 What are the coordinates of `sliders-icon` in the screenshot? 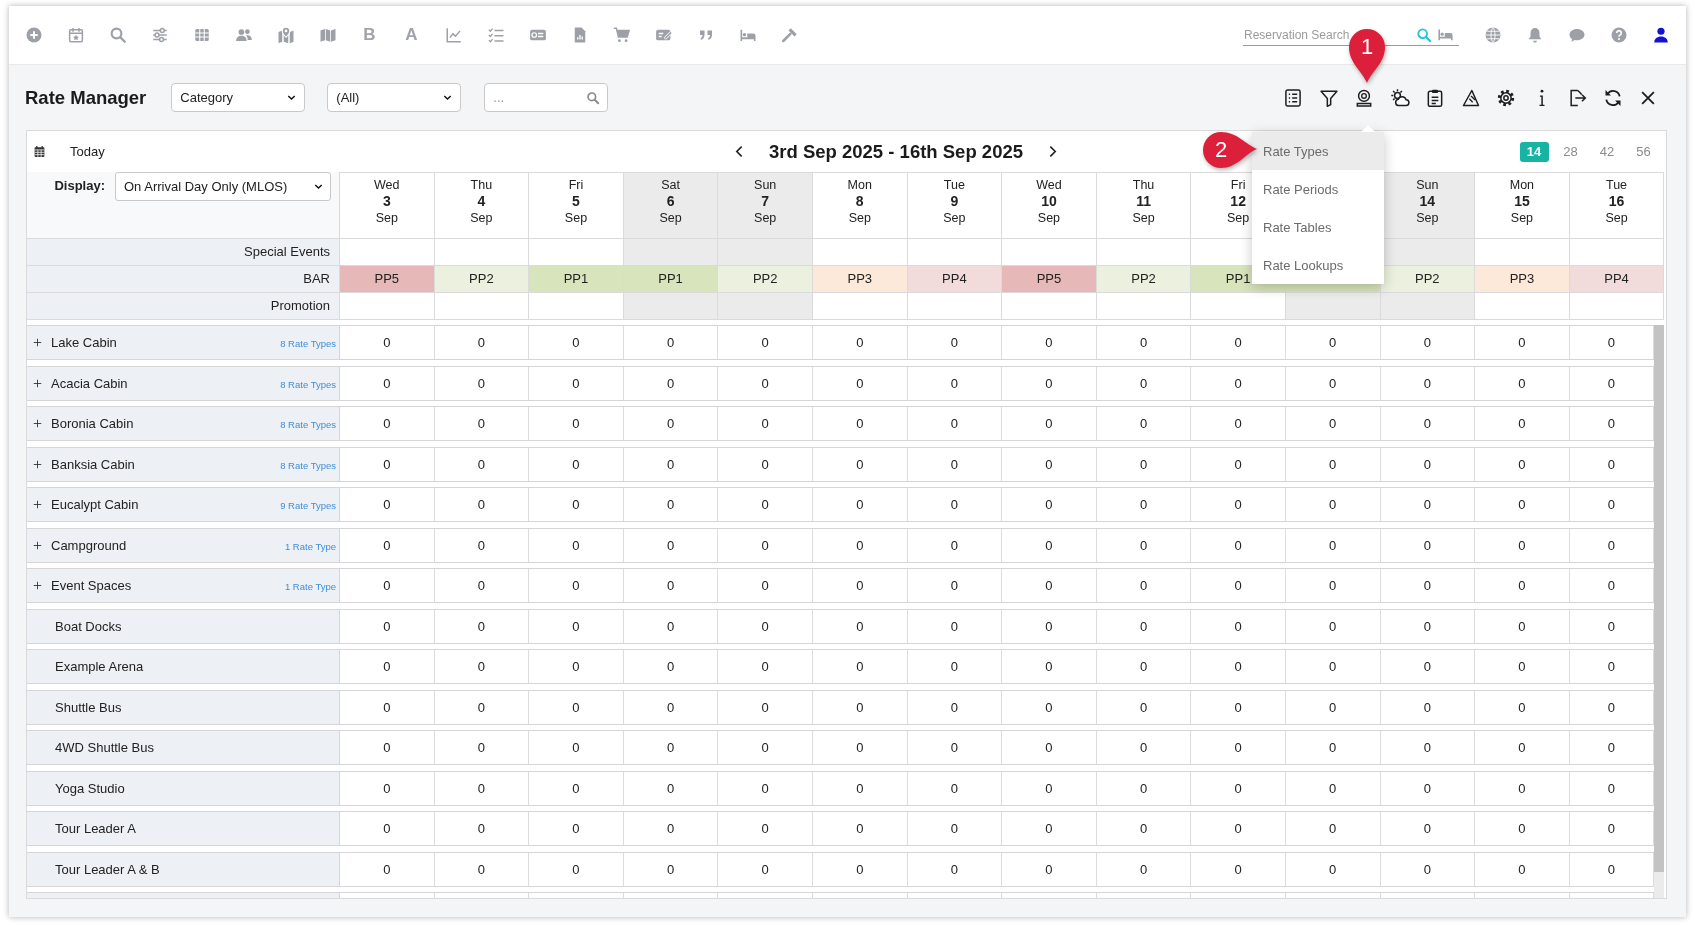 It's located at (159, 35).